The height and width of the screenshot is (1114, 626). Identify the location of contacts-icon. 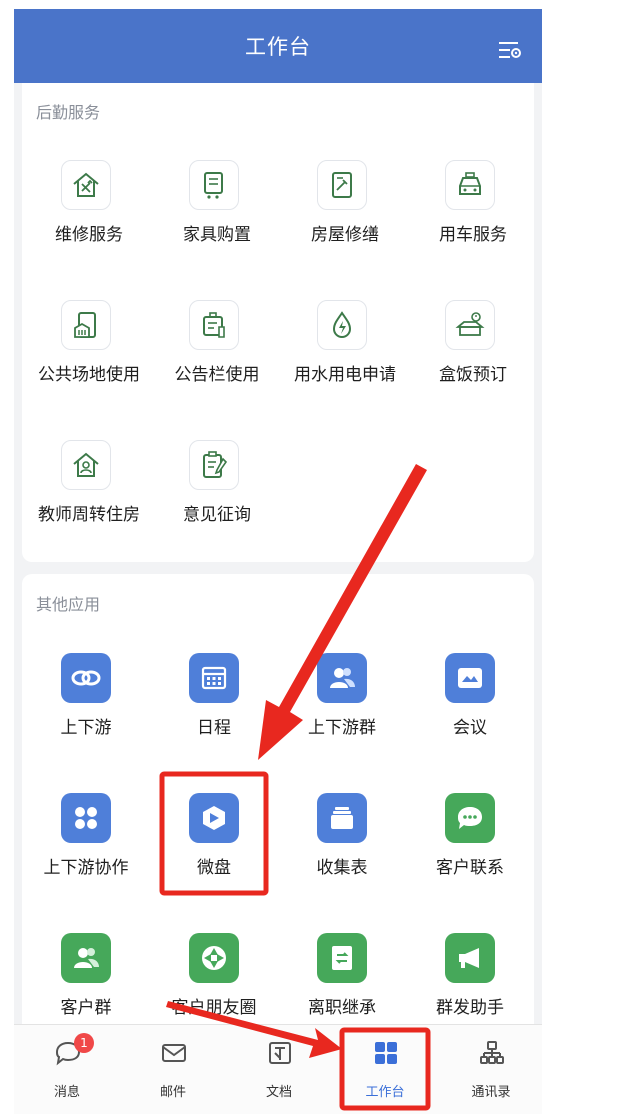
(492, 1052).